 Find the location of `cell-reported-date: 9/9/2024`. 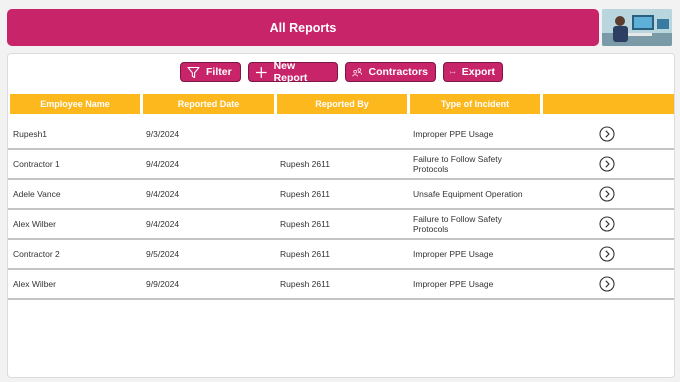

cell-reported-date: 9/9/2024 is located at coordinates (163, 284).